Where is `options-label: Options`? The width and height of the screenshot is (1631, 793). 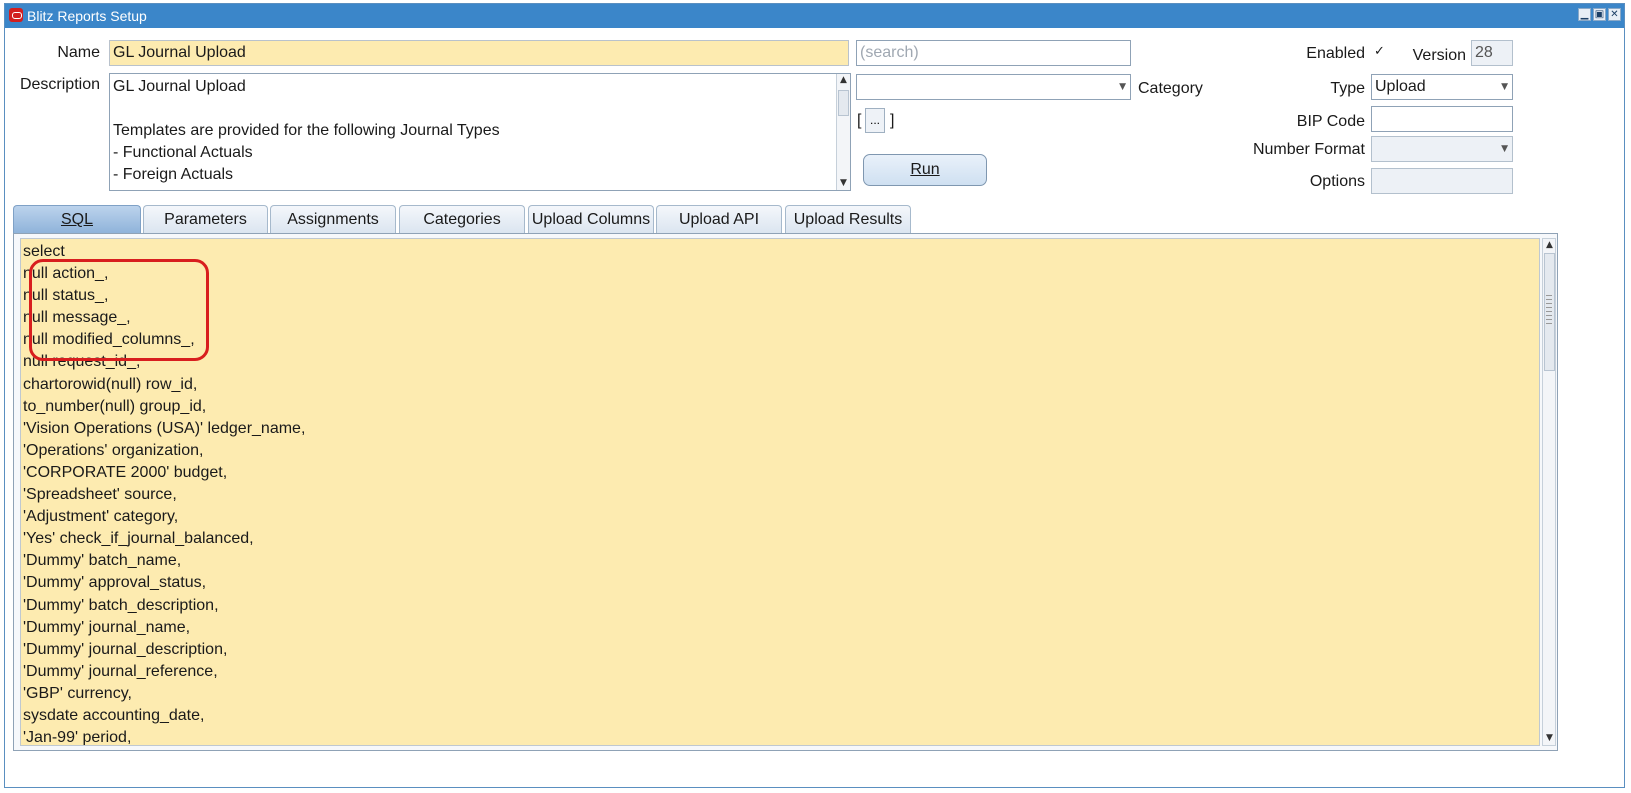 options-label: Options is located at coordinates (1337, 181).